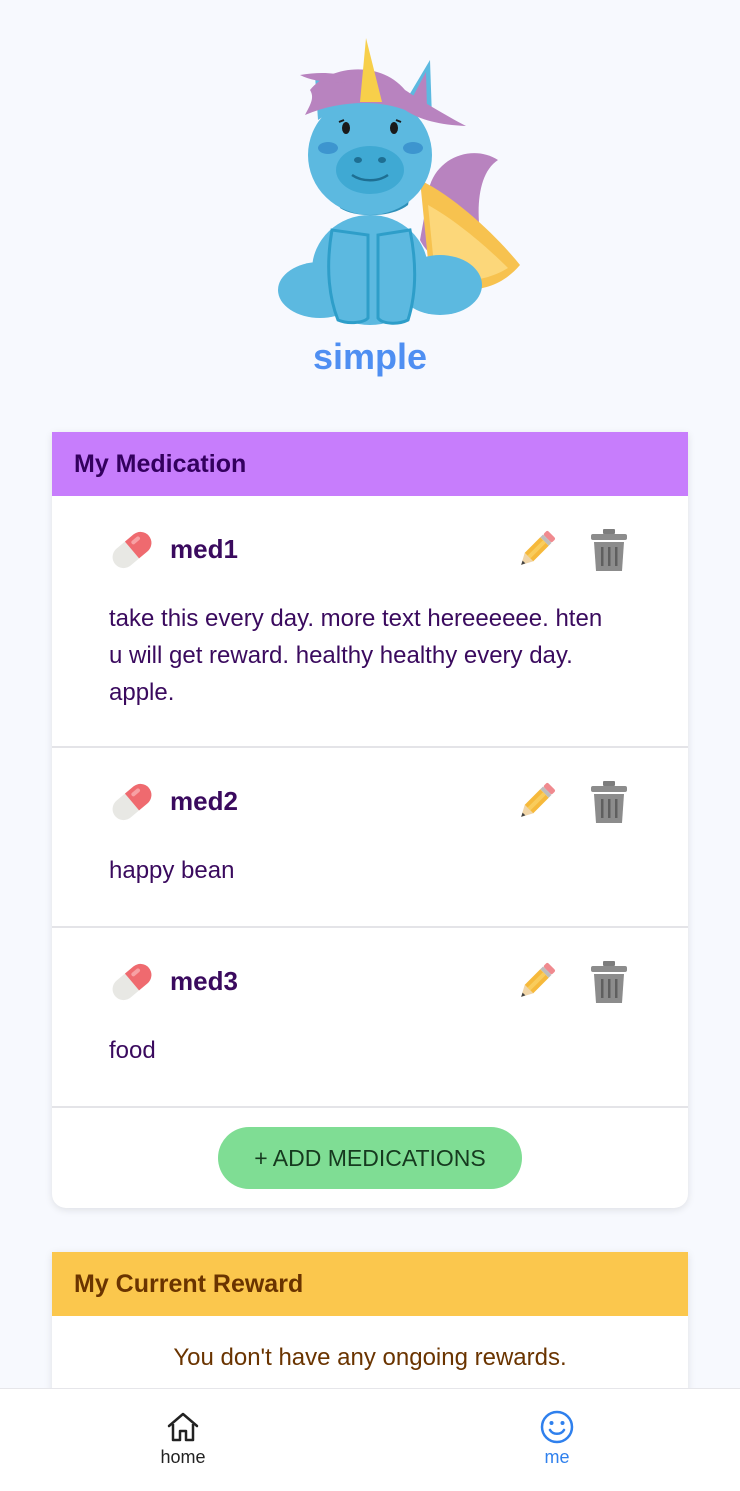 Image resolution: width=740 pixels, height=1491 pixels. Describe the element at coordinates (370, 838) in the screenshot. I see `medication-list-item: med2 happy bean` at that location.